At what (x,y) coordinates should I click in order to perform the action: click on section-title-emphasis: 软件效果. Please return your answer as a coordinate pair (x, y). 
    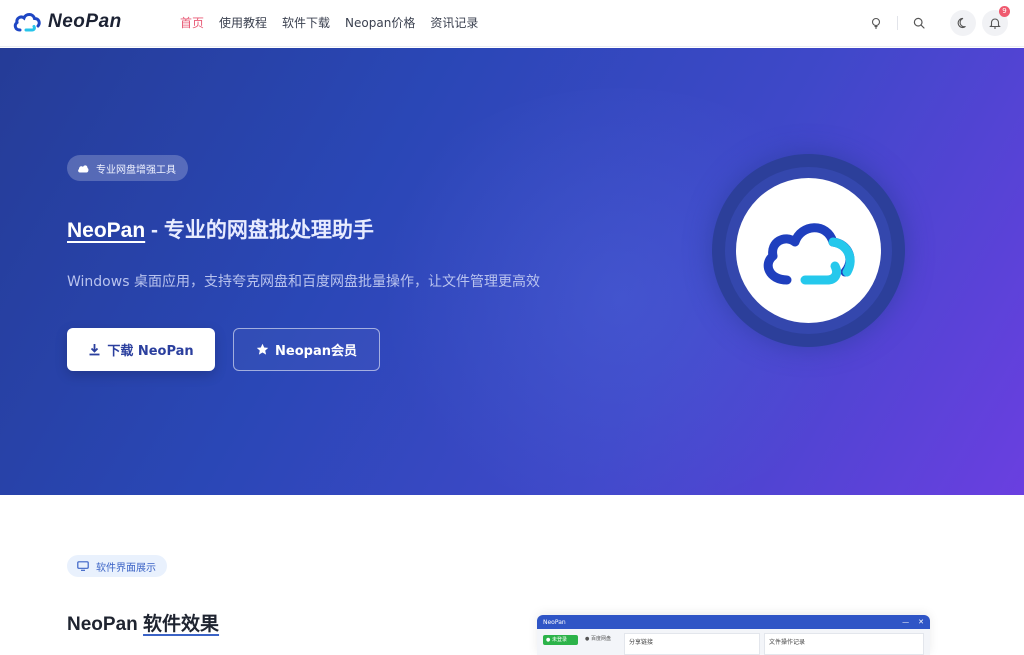
    Looking at the image, I should click on (181, 624).